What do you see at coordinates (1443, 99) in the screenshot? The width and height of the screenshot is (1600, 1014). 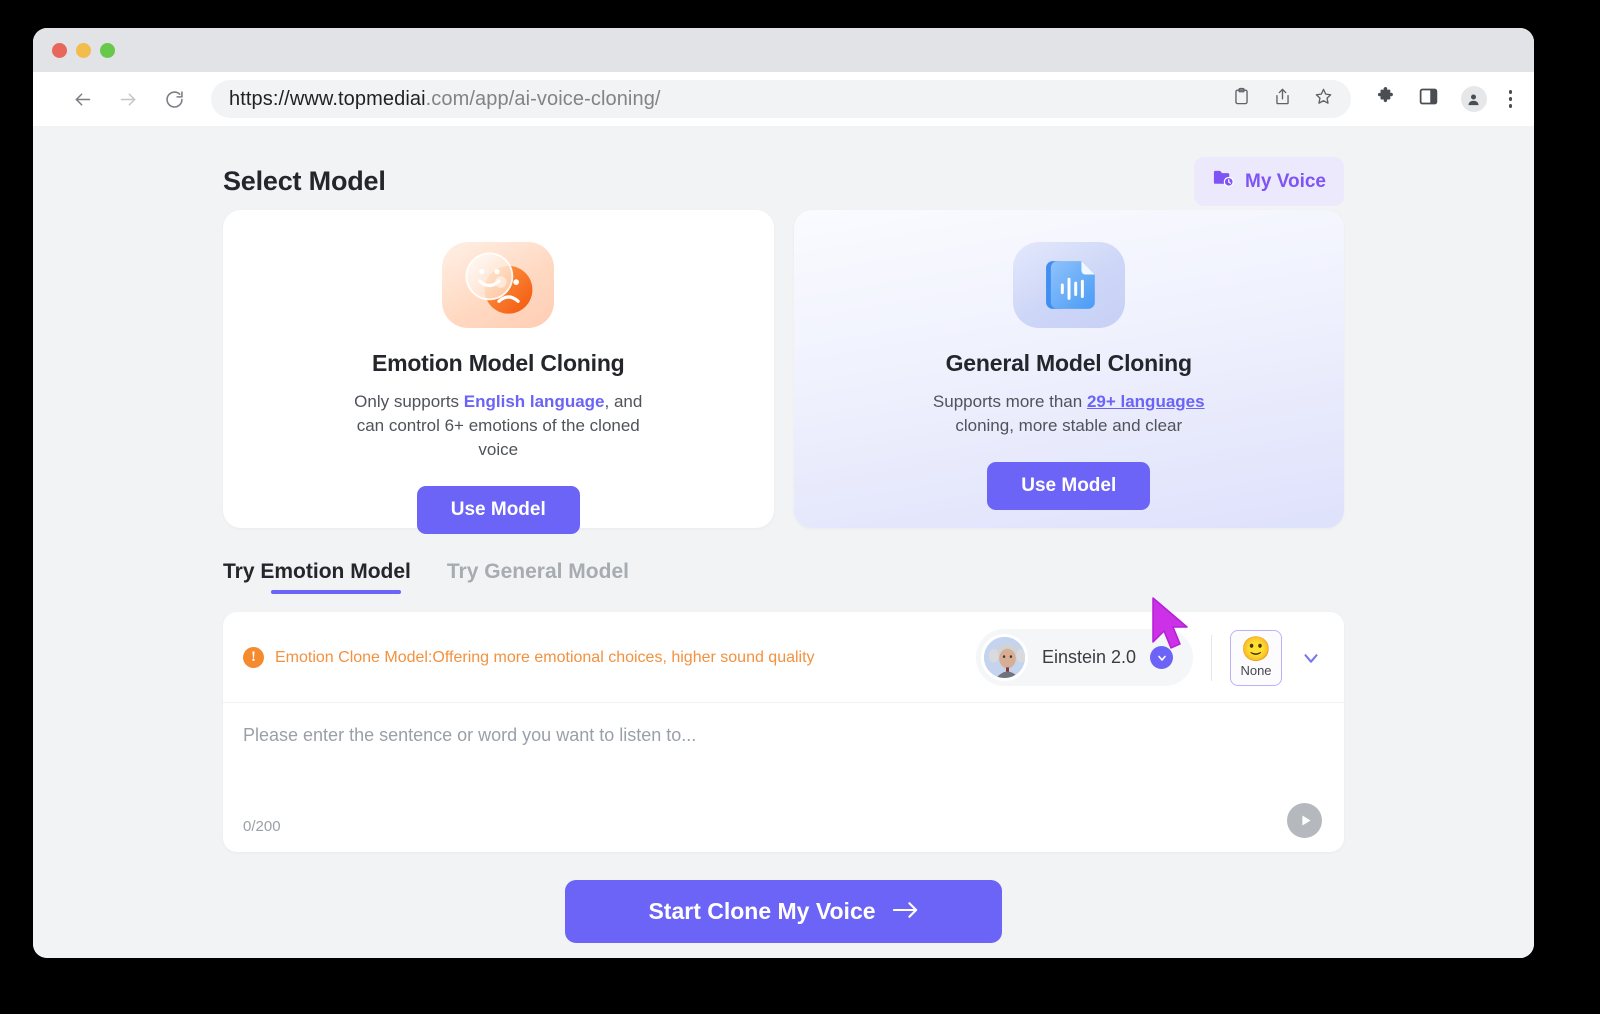 I see `browser-tool-icons` at bounding box center [1443, 99].